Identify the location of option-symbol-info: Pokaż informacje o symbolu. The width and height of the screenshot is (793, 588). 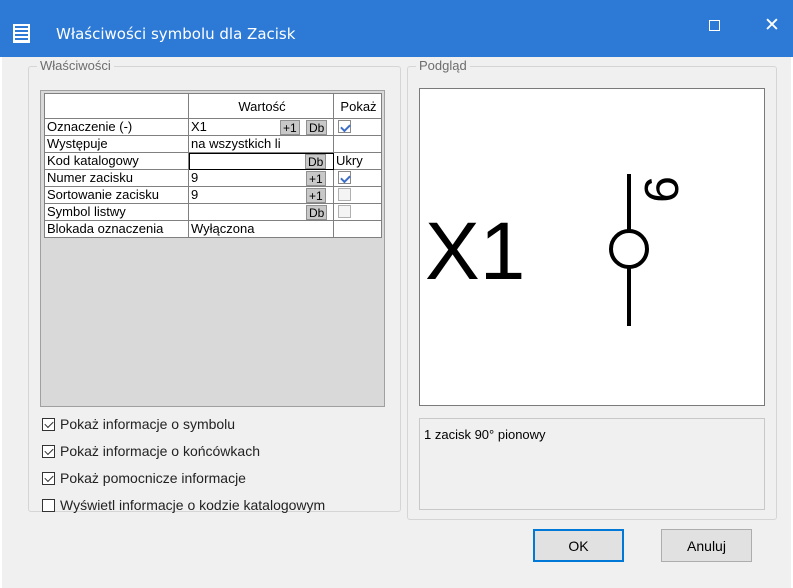
(138, 424).